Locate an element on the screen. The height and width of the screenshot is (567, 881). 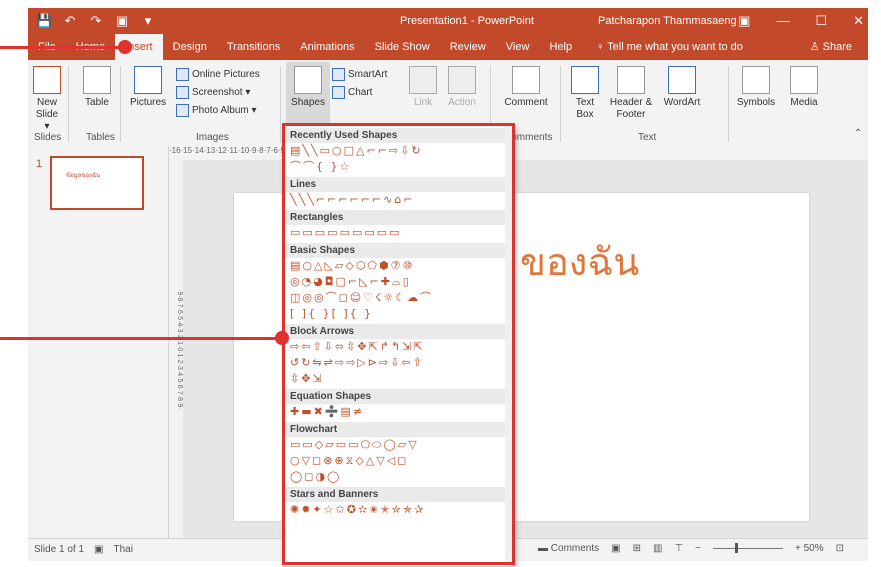
symbols-label: Symbols is located at coordinates (756, 102).